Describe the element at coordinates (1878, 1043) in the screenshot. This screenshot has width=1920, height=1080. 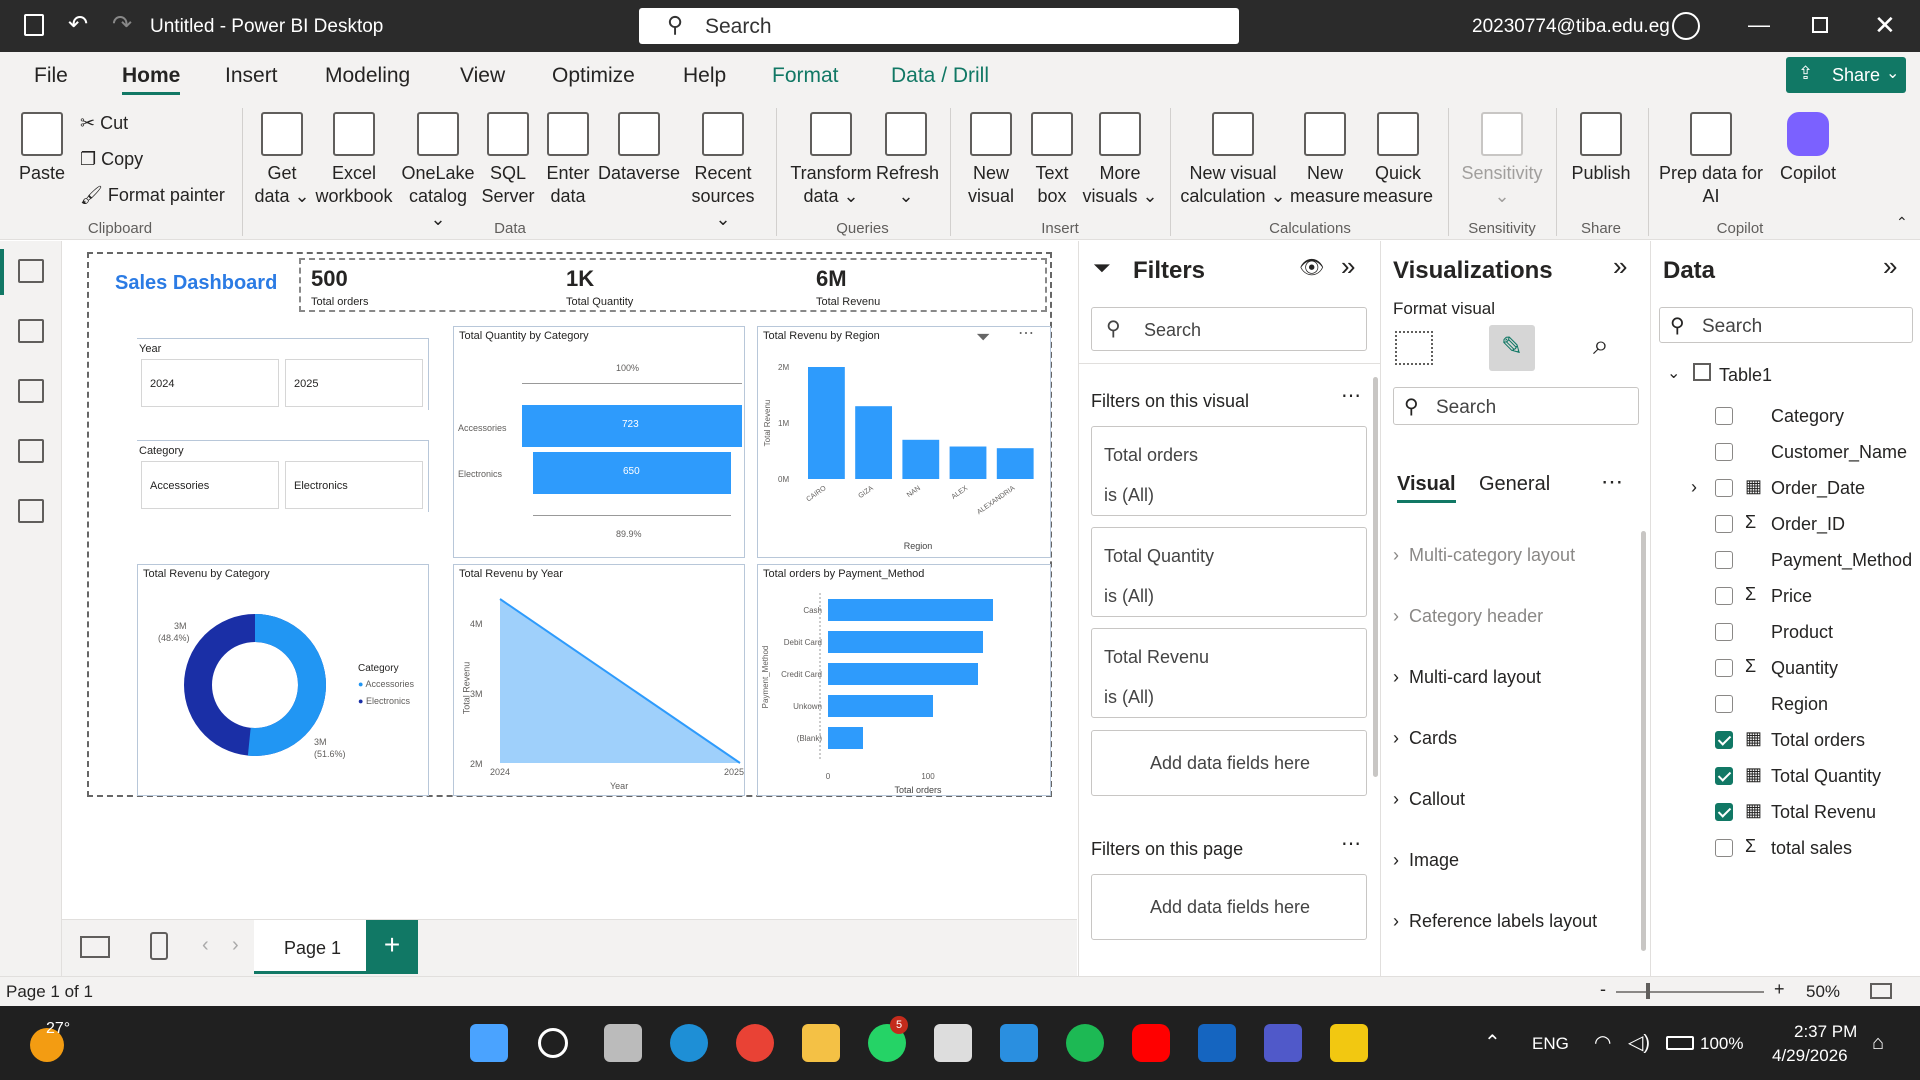
I see `notifications-icon: ⌂` at that location.